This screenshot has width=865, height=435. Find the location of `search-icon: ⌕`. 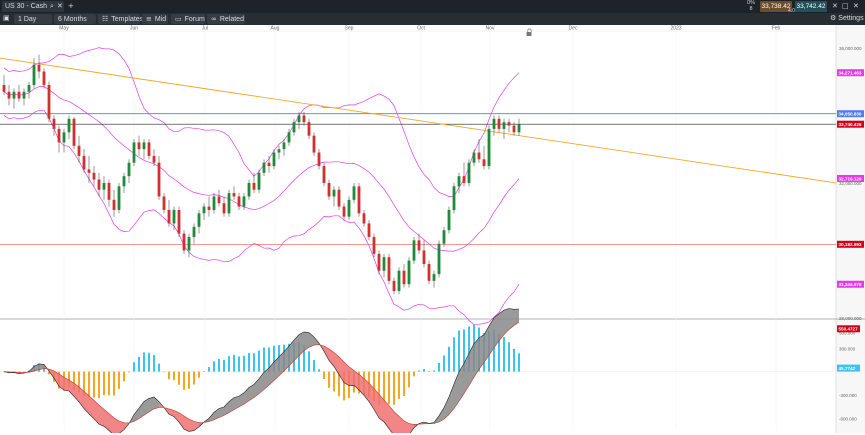

search-icon: ⌕ is located at coordinates (52, 6).